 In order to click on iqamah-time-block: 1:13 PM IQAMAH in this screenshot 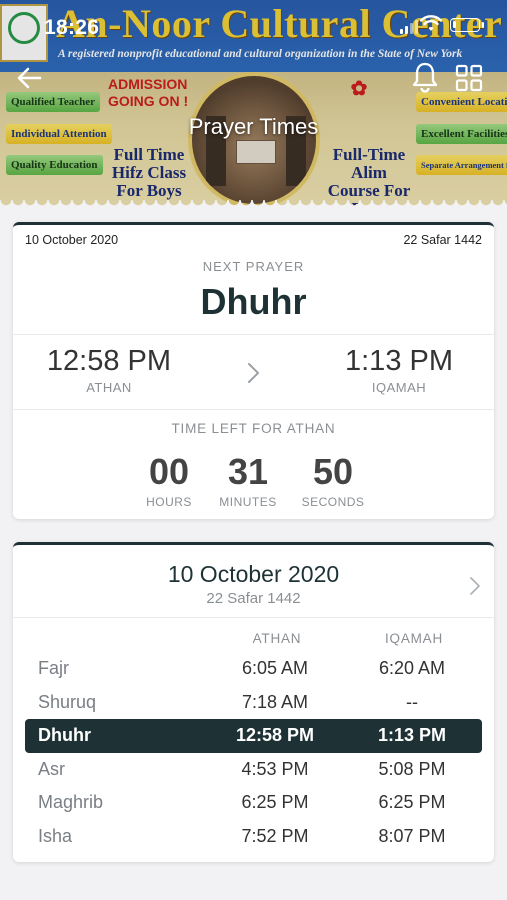, I will do `click(399, 370)`.